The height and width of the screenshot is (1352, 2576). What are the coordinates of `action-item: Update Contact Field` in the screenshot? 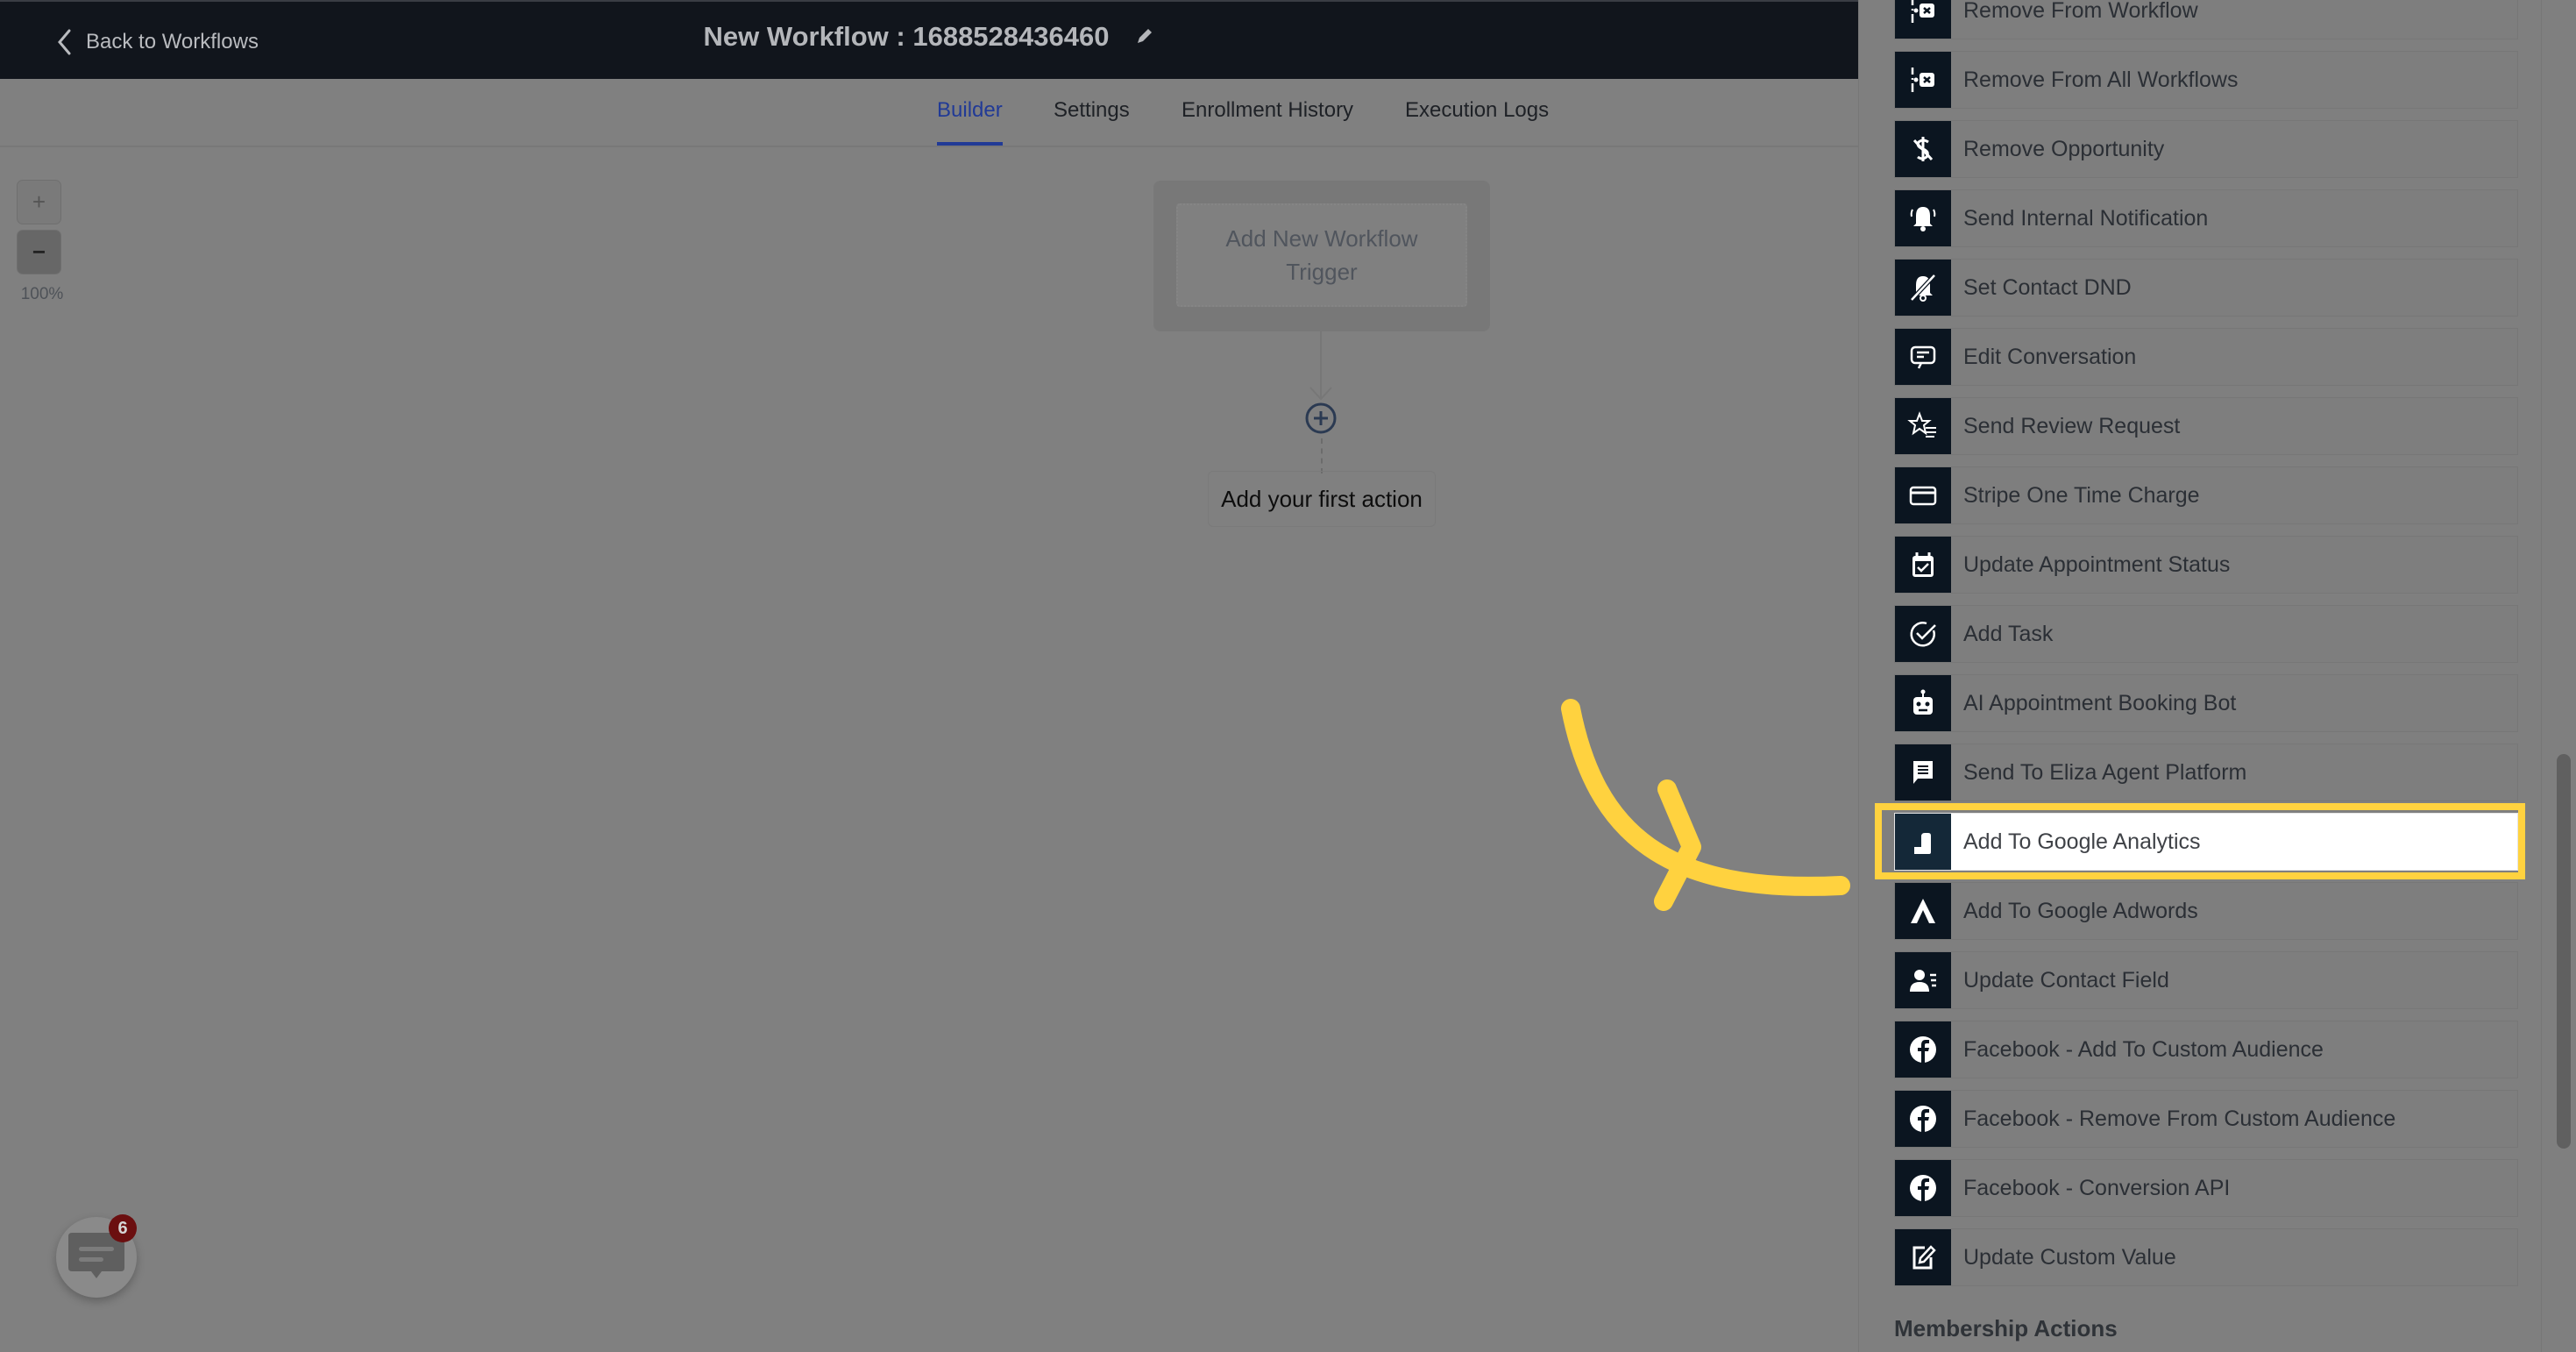 It's located at (2206, 980).